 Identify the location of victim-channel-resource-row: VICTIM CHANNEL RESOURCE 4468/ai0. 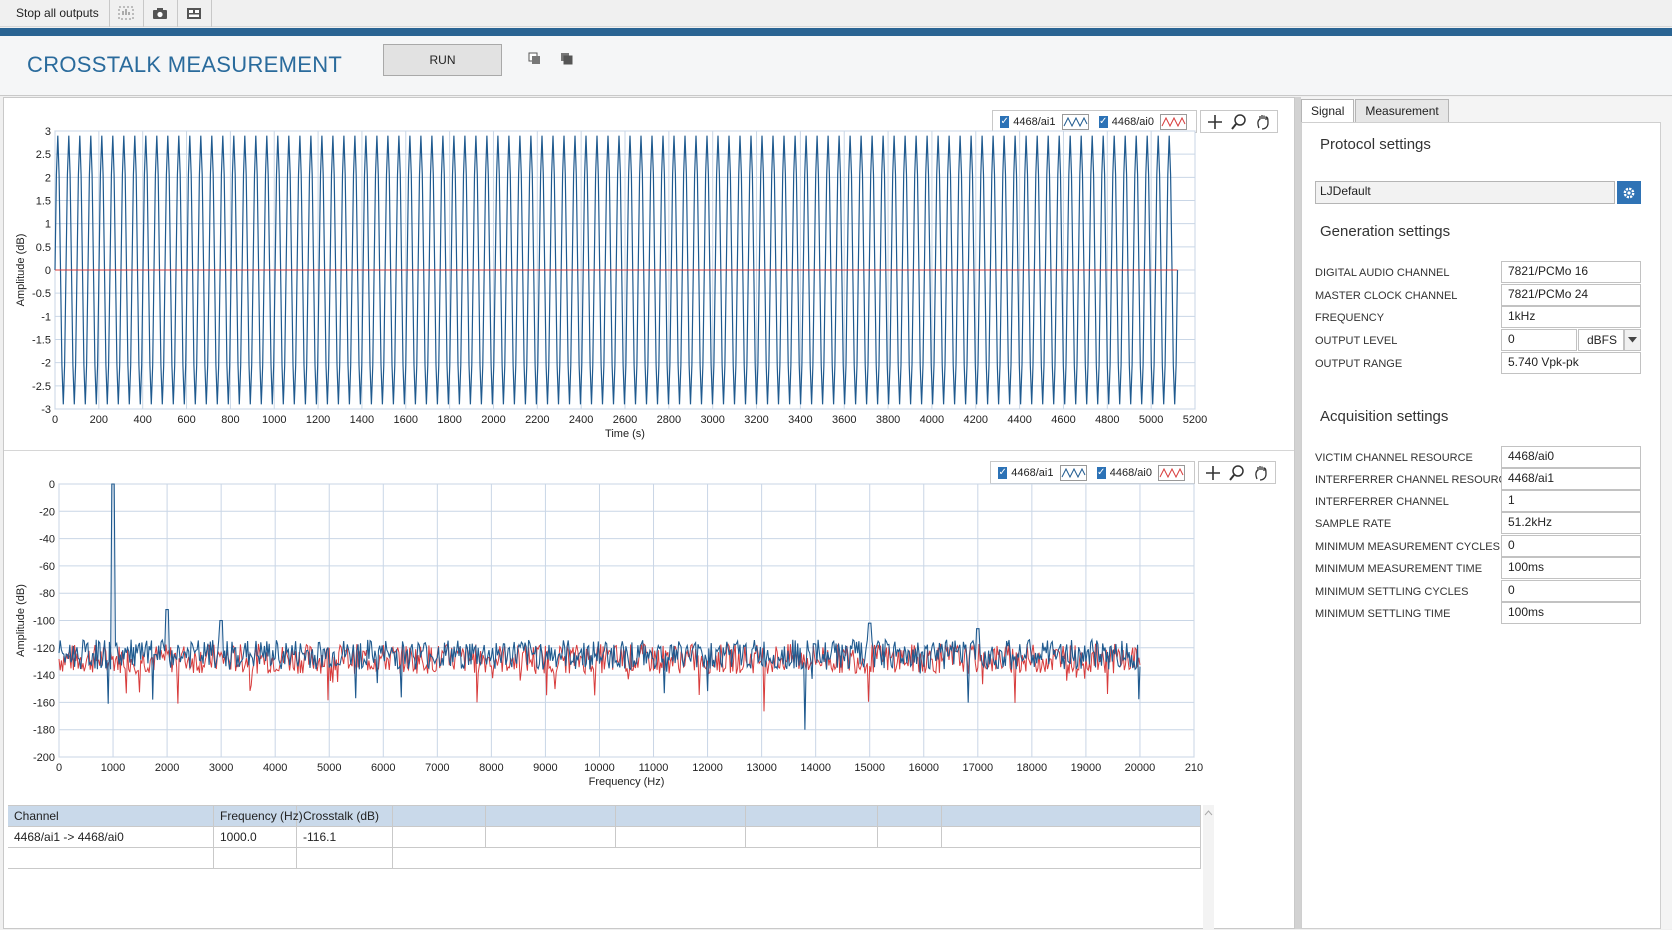
(1480, 457).